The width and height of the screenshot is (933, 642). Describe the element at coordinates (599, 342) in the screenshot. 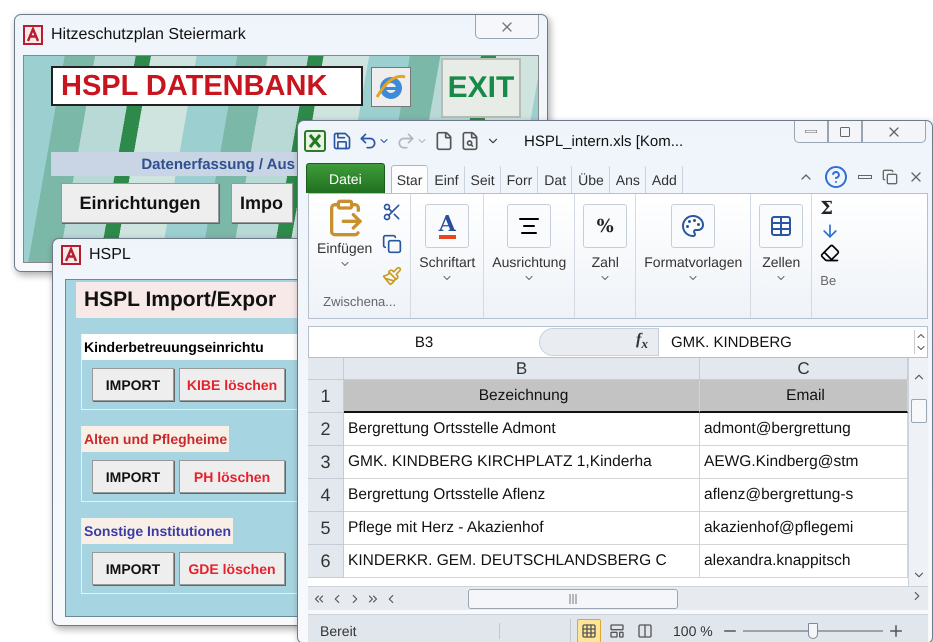

I see `insert-function-button: f$_{x}$` at that location.